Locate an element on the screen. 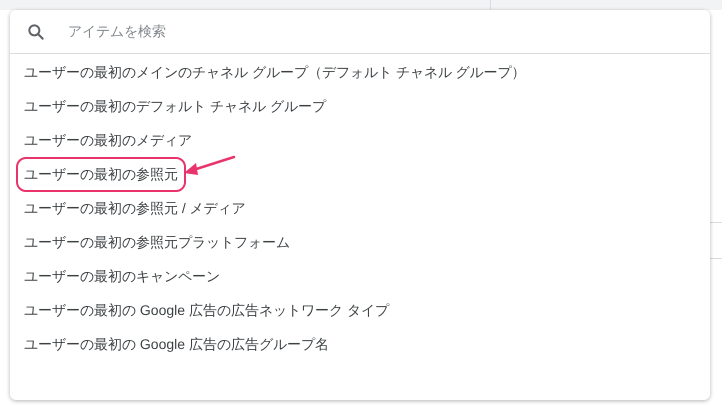 The height and width of the screenshot is (406, 722). menu-item: ユーザーの最初のデフォルト チャネル グループ is located at coordinates (175, 106).